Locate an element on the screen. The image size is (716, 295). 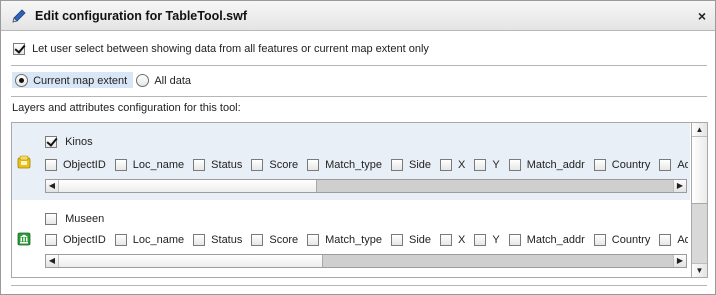
radio-all-data-button is located at coordinates (143, 80).